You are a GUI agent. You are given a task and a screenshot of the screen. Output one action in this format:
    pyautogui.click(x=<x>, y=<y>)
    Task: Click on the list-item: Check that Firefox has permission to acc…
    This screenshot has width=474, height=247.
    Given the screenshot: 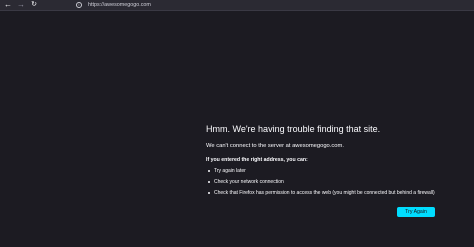 What is the action you would take?
    pyautogui.click(x=337, y=193)
    